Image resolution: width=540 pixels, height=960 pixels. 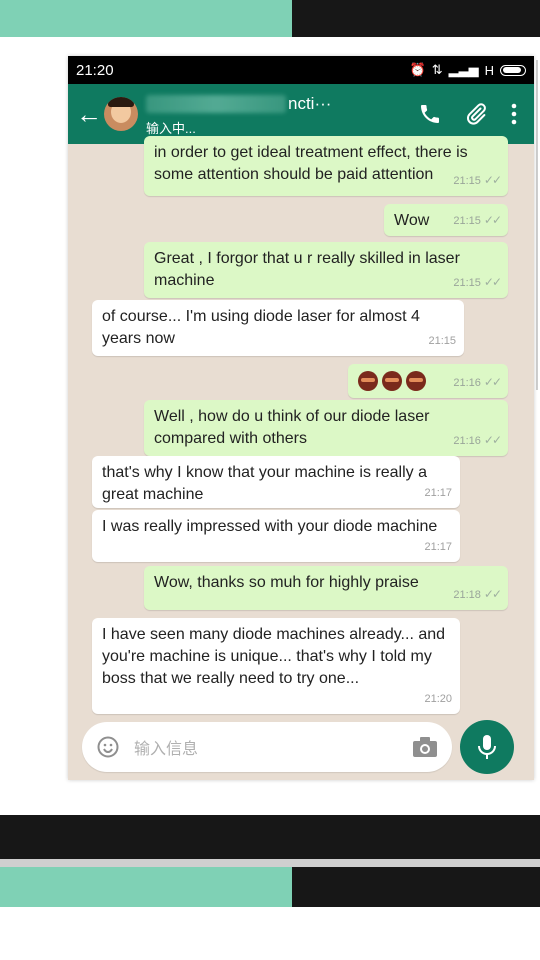 What do you see at coordinates (286, 582) in the screenshot?
I see `message-text: Wow, thanks so muh for highly praise` at bounding box center [286, 582].